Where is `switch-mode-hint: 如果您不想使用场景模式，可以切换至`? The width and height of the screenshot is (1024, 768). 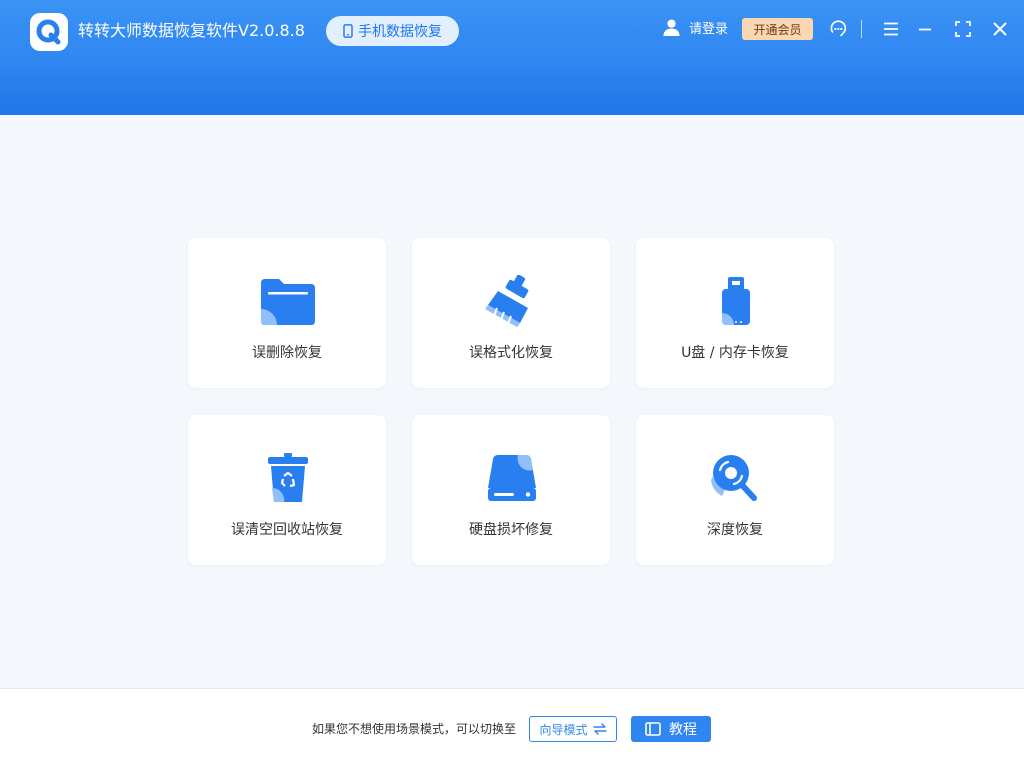 switch-mode-hint: 如果您不想使用场景模式，可以切换至 is located at coordinates (414, 729).